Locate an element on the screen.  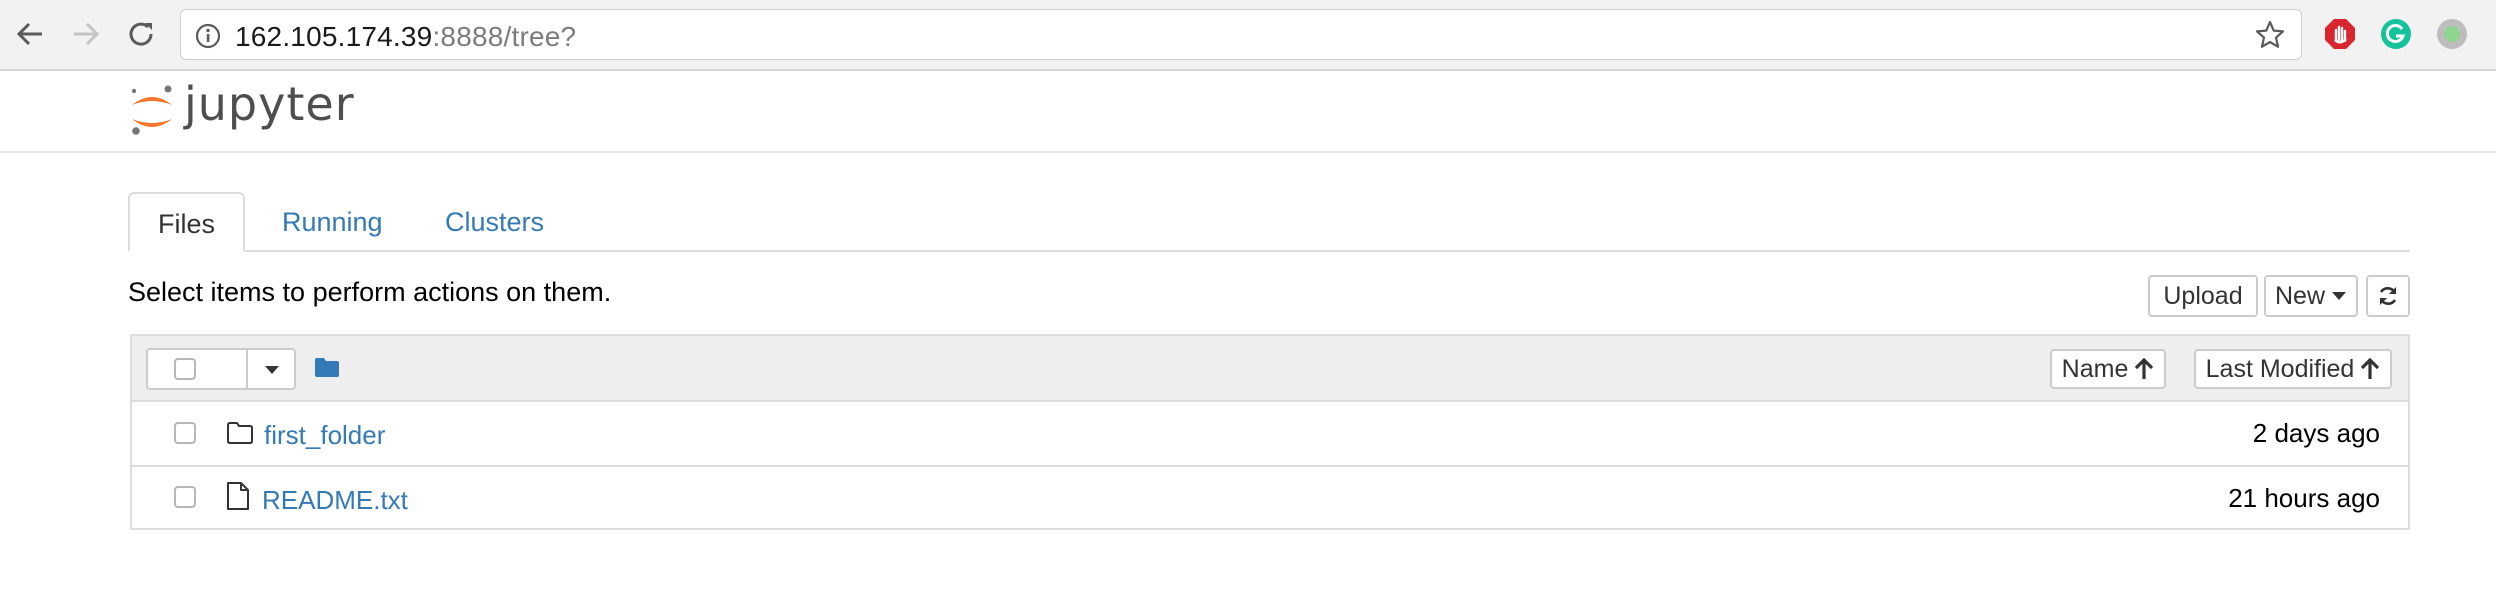
sort-by-modified-button: Last Modified is located at coordinates (2293, 369).